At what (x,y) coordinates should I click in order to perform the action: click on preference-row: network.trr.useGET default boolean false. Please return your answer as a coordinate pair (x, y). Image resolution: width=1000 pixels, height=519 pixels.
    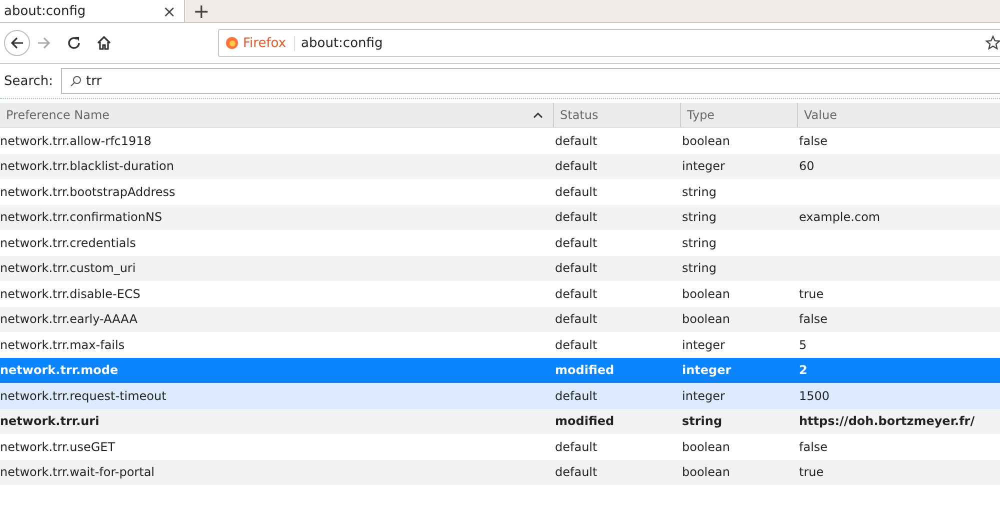
    Looking at the image, I should click on (500, 447).